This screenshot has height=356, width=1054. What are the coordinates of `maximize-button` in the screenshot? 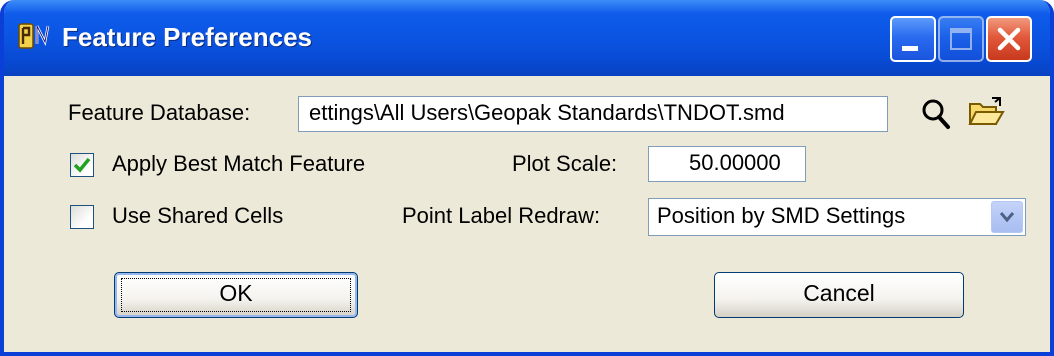 It's located at (961, 39).